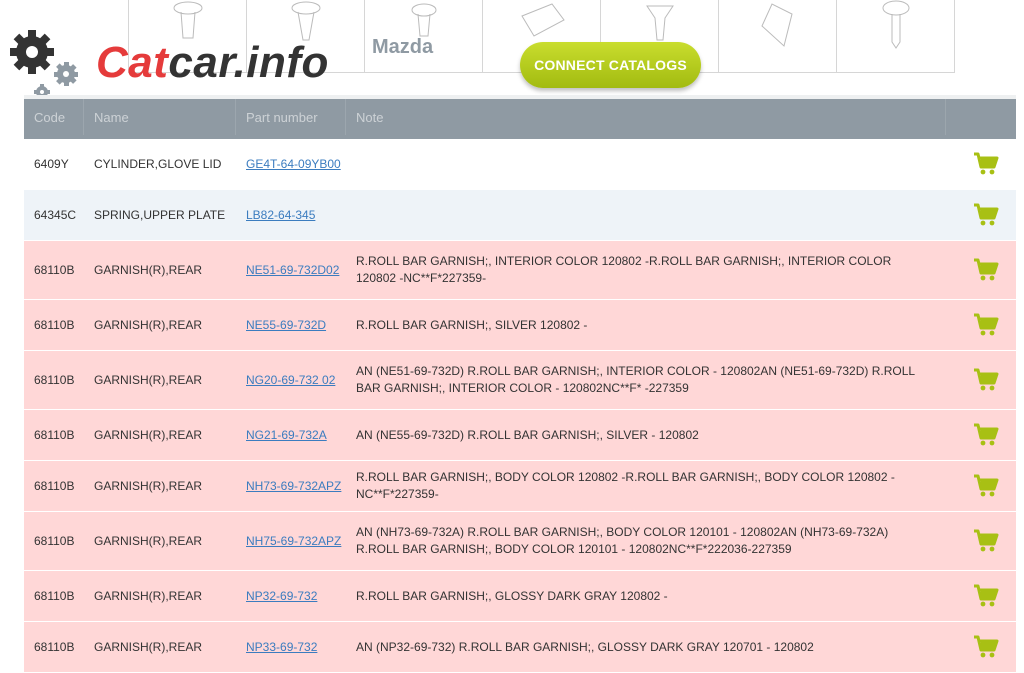 This screenshot has height=673, width=1024. What do you see at coordinates (291, 117) in the screenshot?
I see `column-header-part-number: Part number` at bounding box center [291, 117].